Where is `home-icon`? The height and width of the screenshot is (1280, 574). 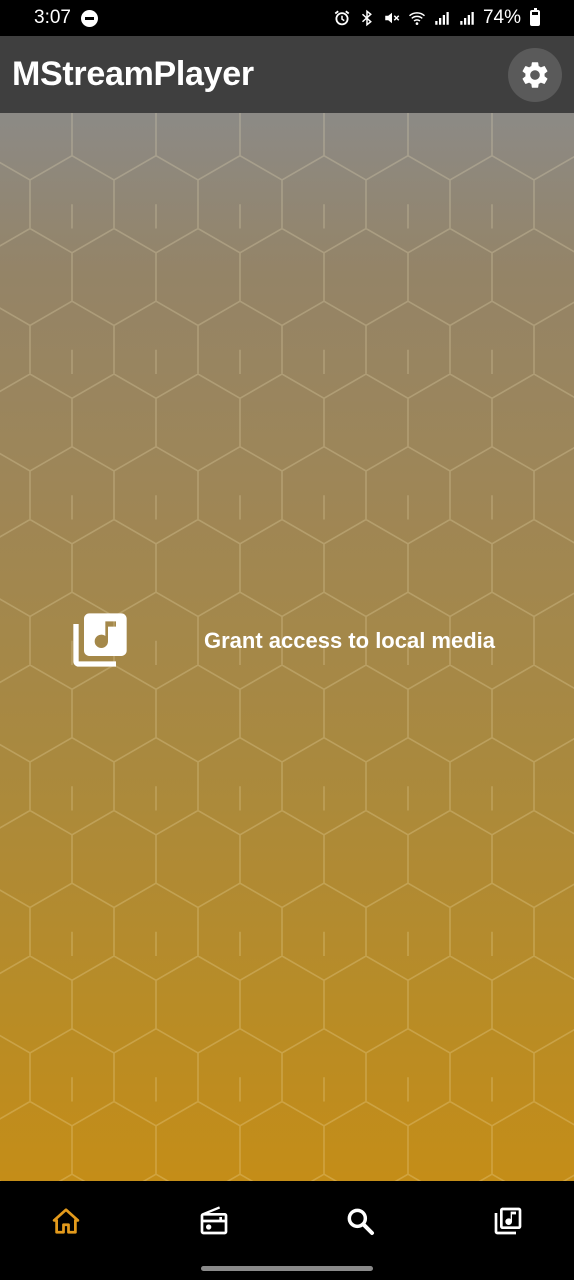
home-icon is located at coordinates (66, 1221).